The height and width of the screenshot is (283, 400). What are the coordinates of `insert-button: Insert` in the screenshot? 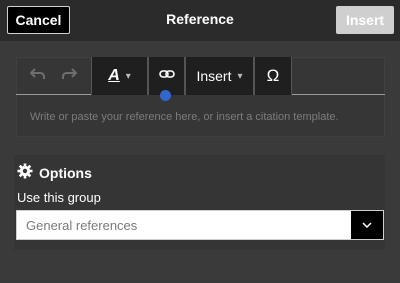 It's located at (365, 20).